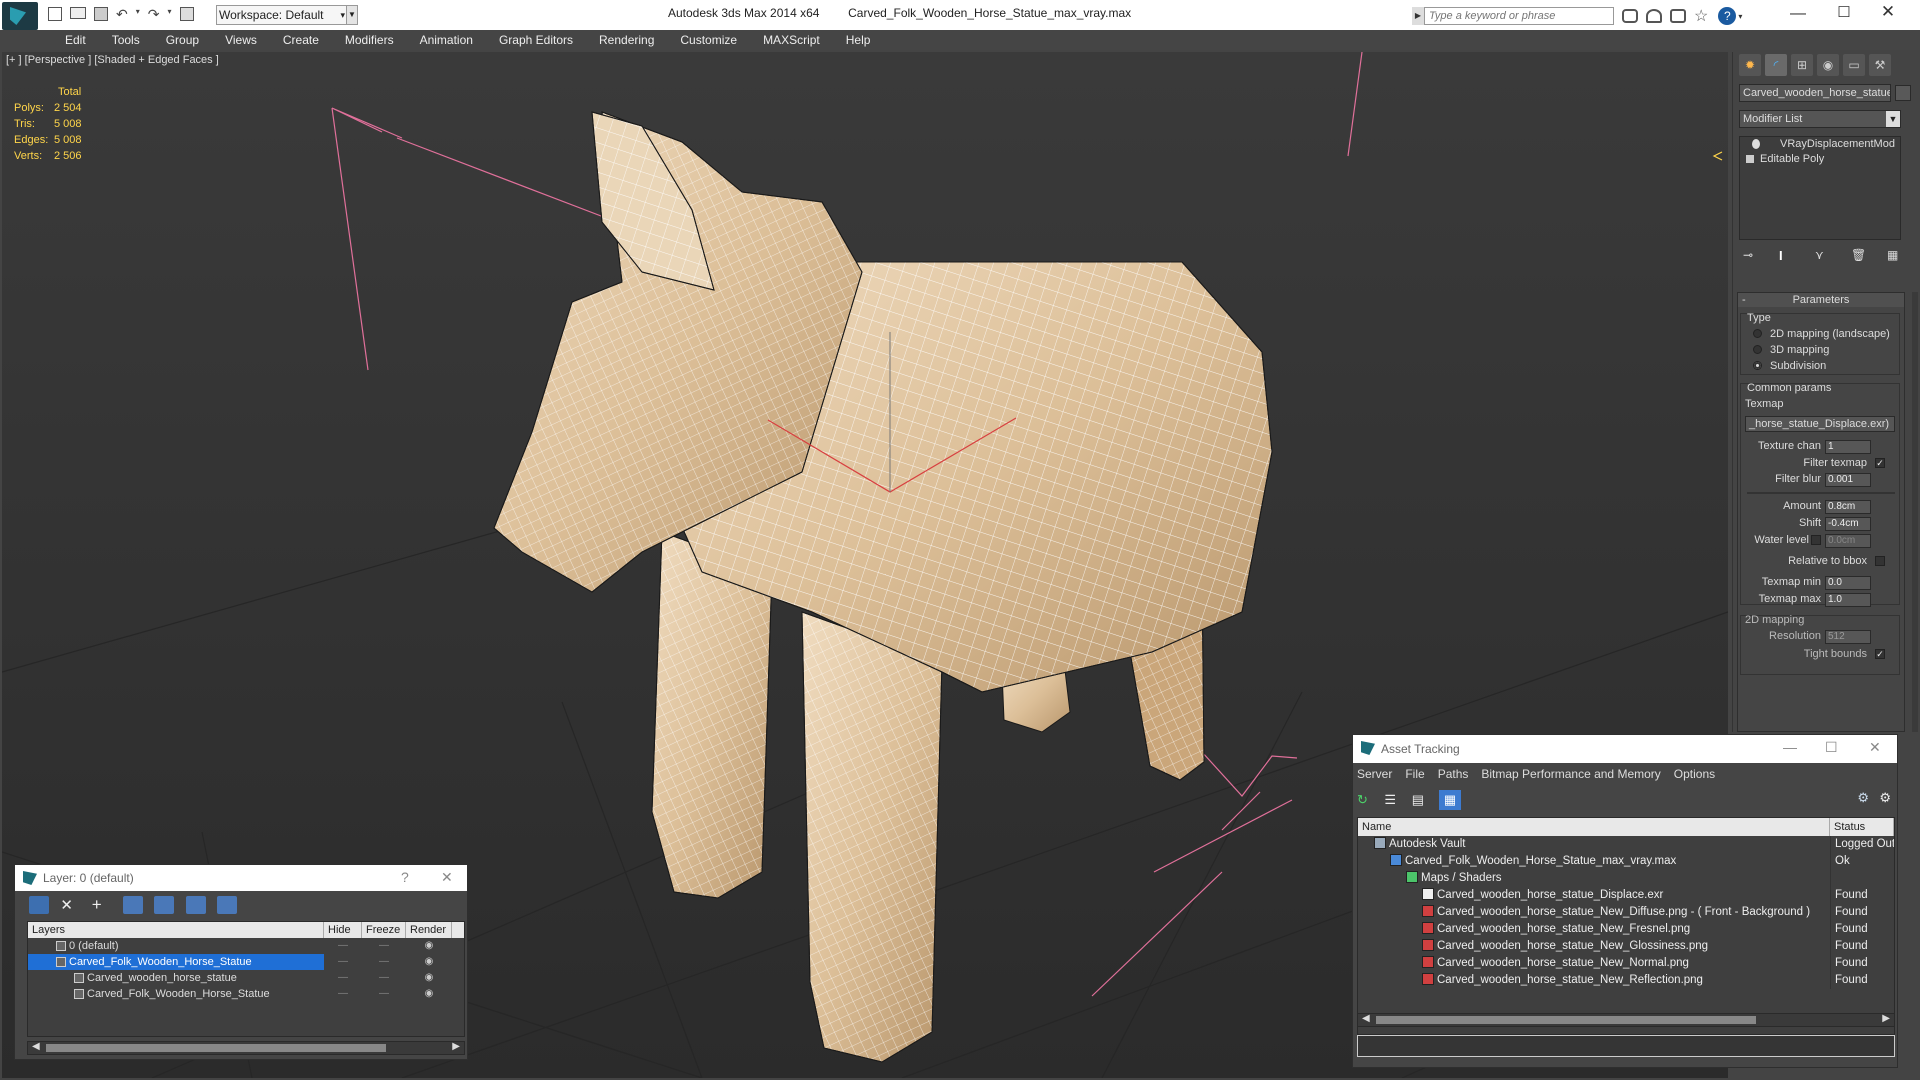 The width and height of the screenshot is (1920, 1080). Describe the element at coordinates (446, 40) in the screenshot. I see `menu-animation: Animation` at that location.